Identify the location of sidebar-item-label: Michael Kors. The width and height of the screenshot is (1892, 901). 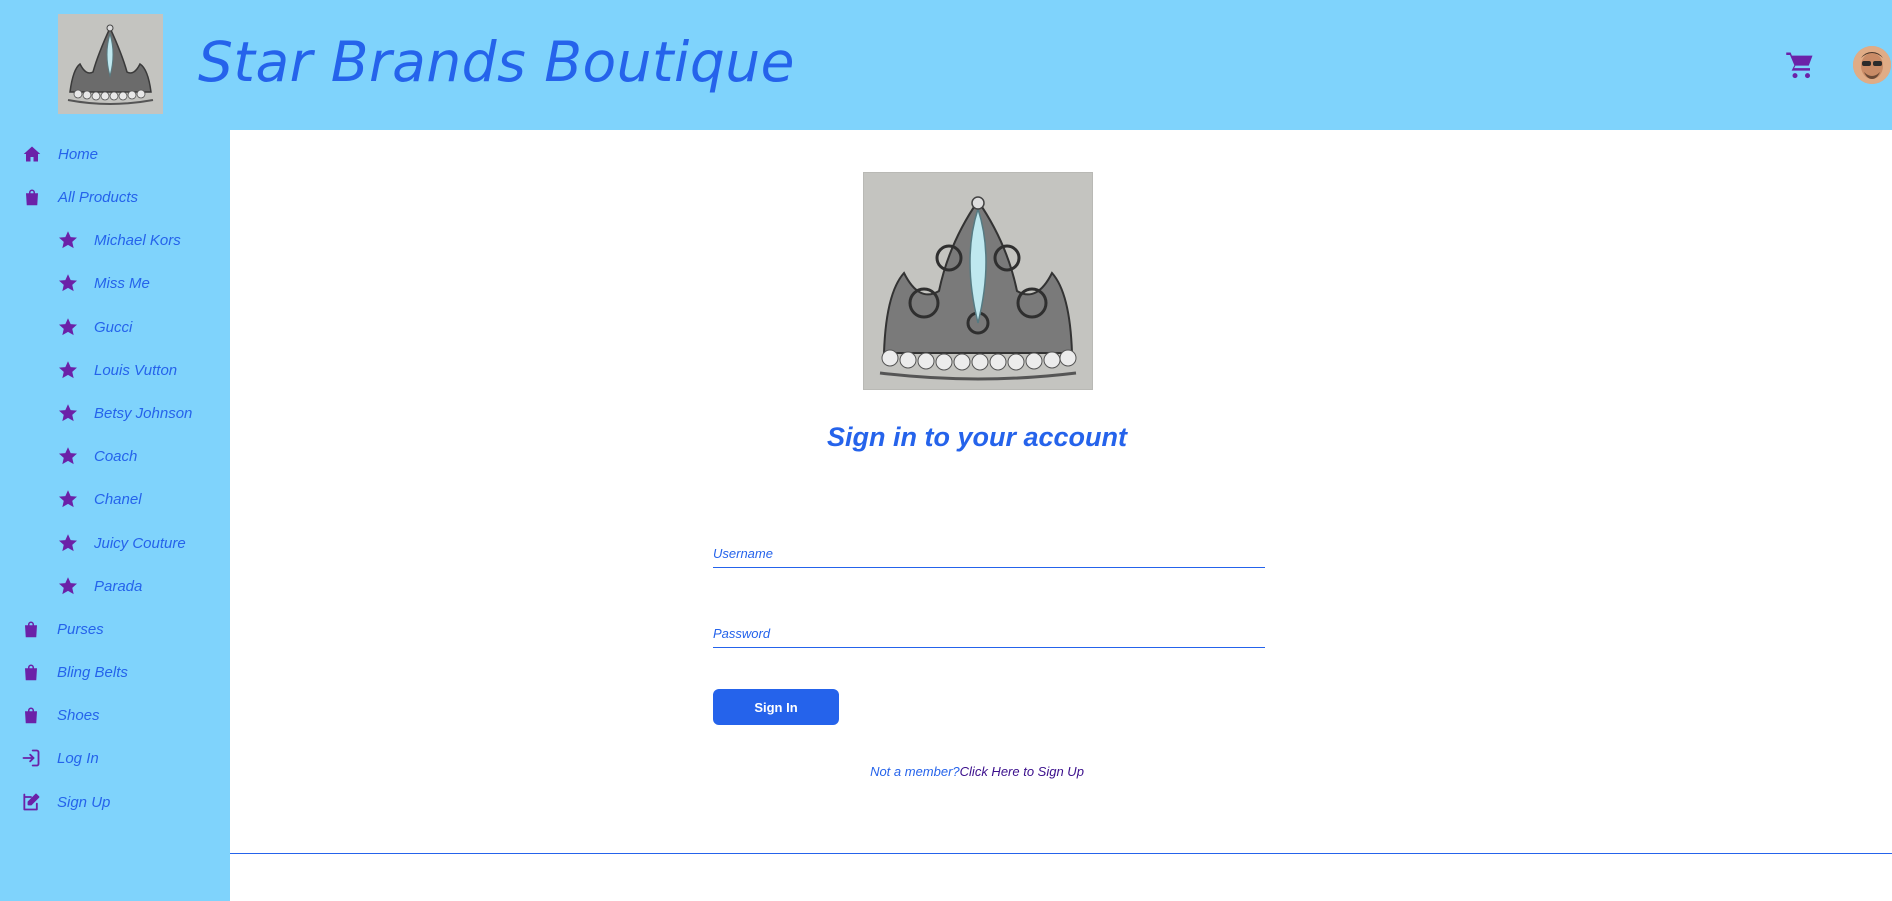
(137, 240).